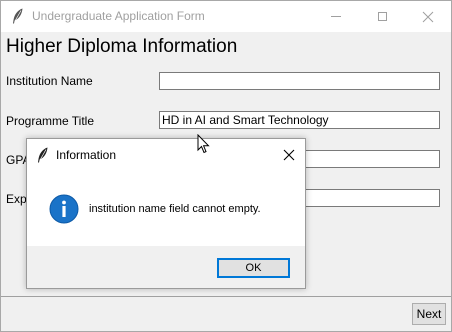 The image size is (452, 332). What do you see at coordinates (299, 120) in the screenshot?
I see `programme-title-input: HD in AI and Smart Technology` at bounding box center [299, 120].